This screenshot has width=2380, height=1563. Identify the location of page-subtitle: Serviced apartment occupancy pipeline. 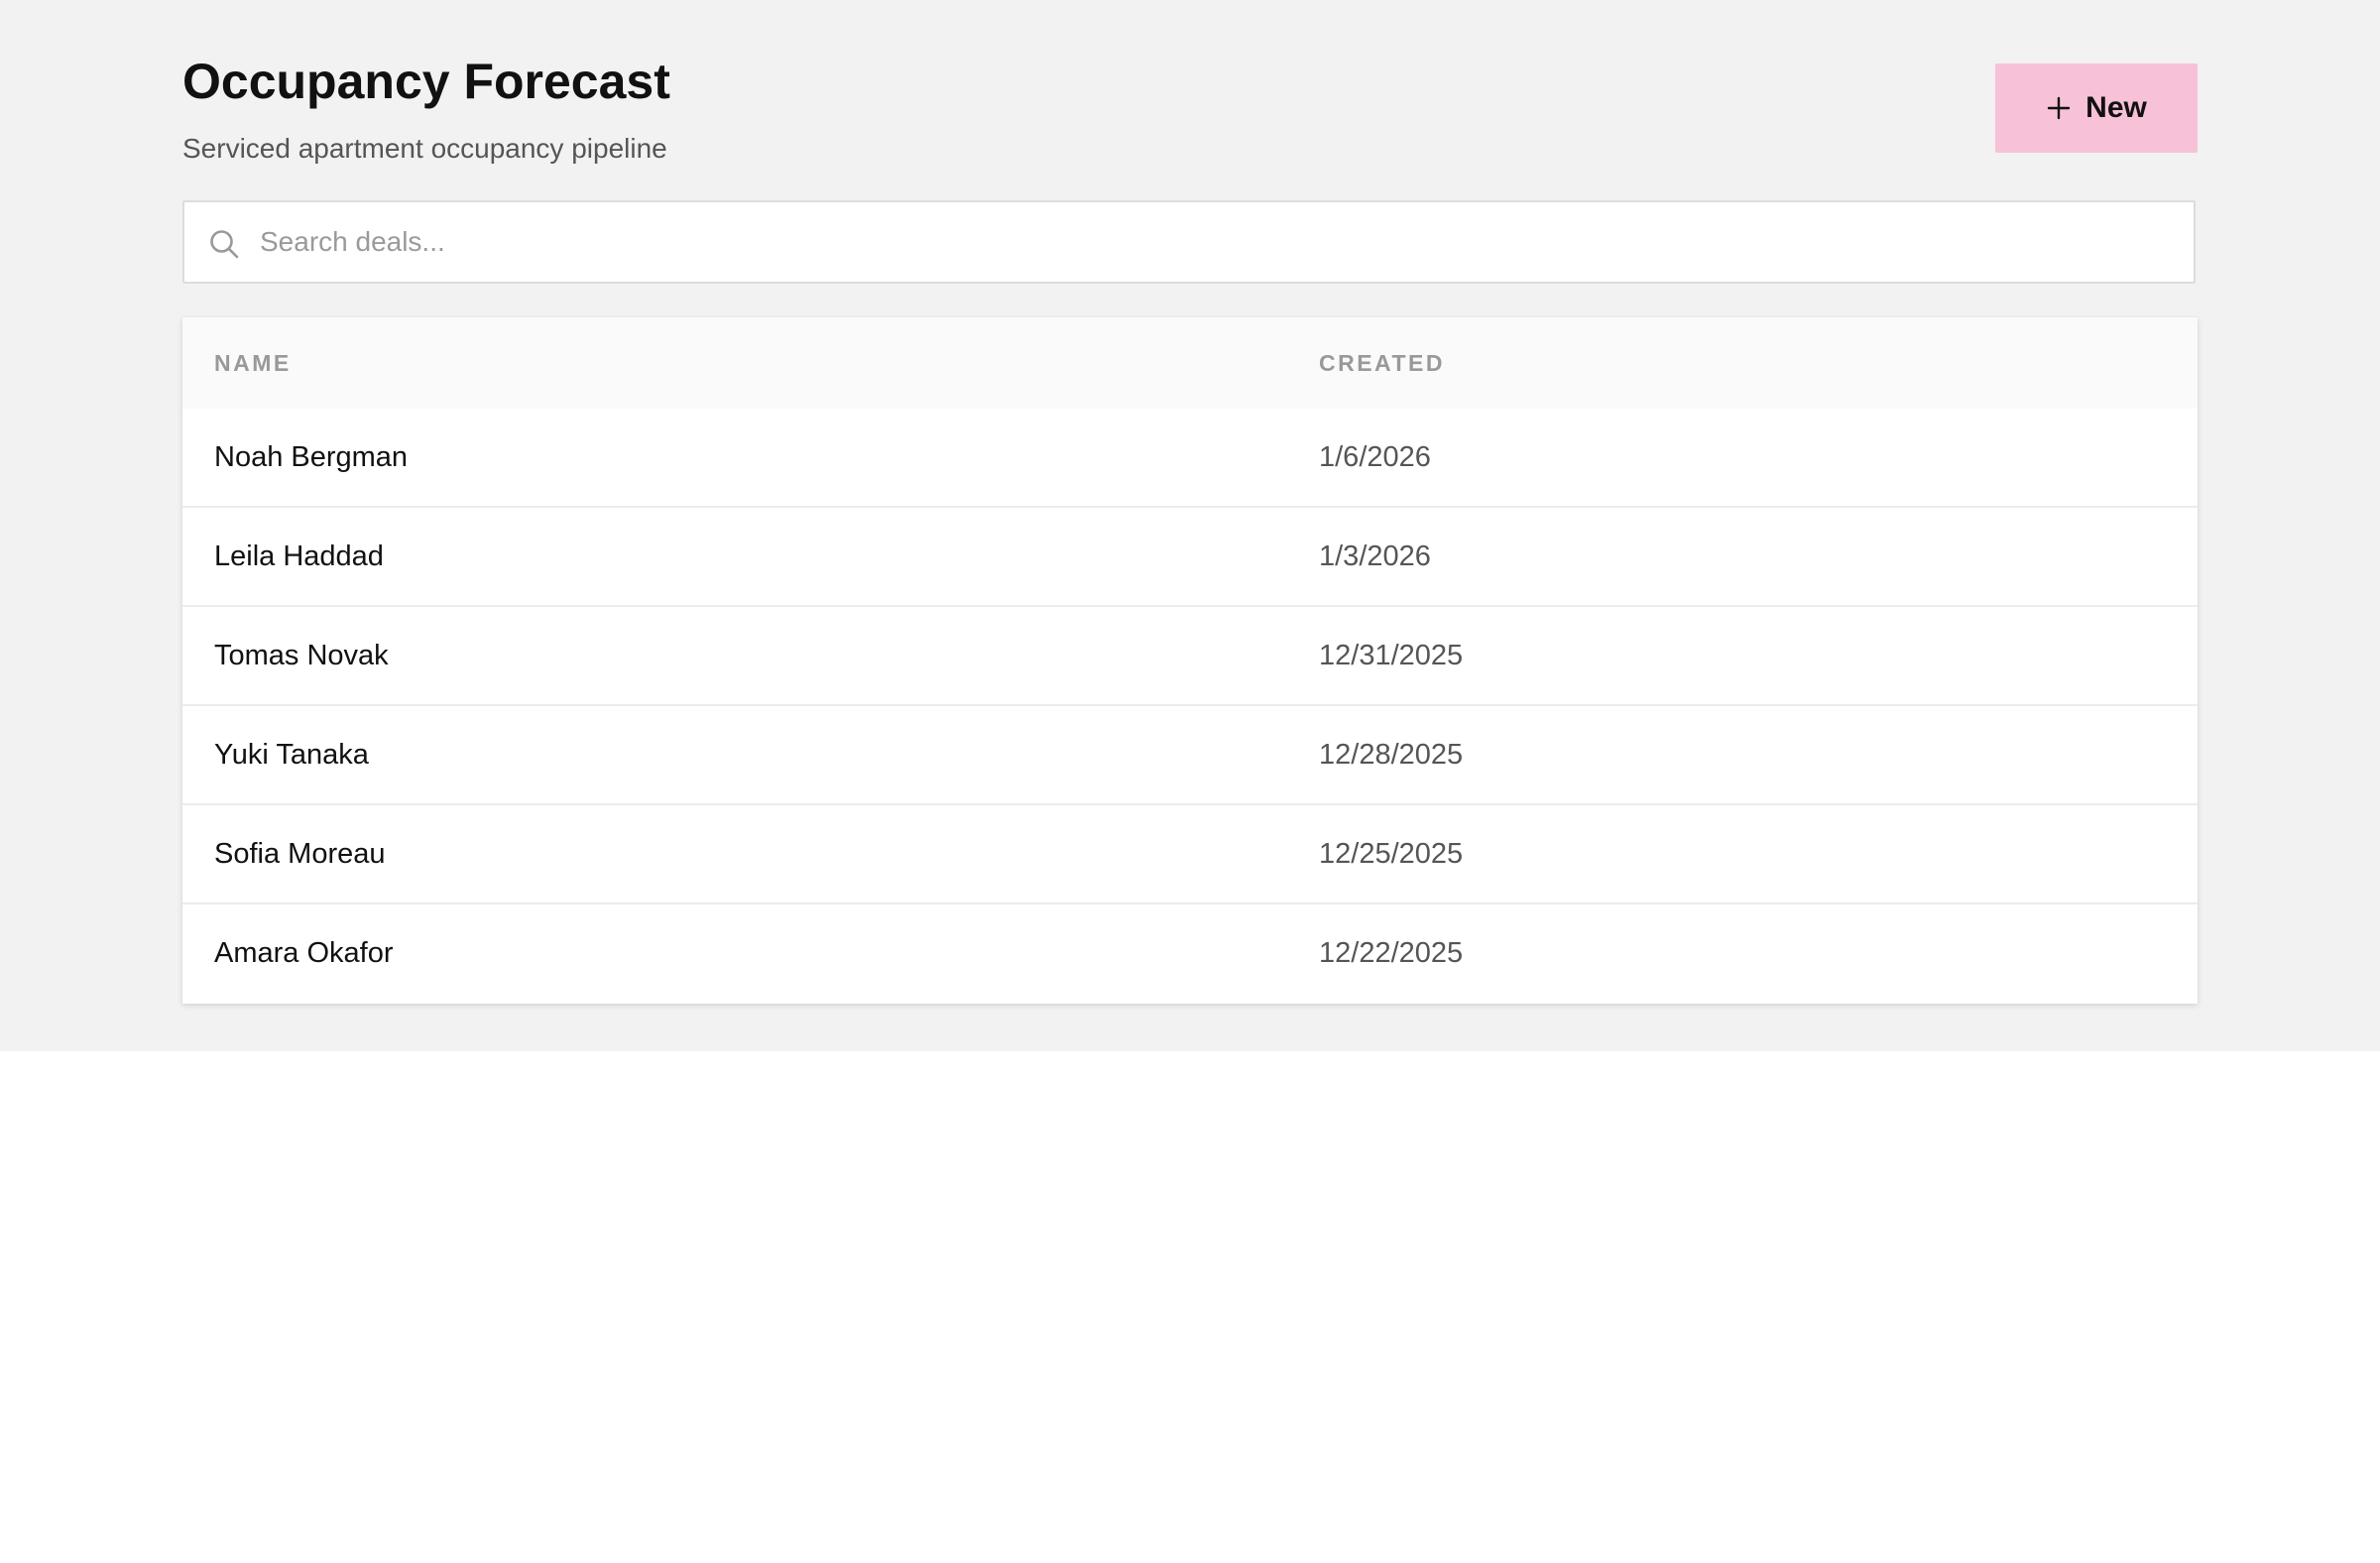
(424, 148).